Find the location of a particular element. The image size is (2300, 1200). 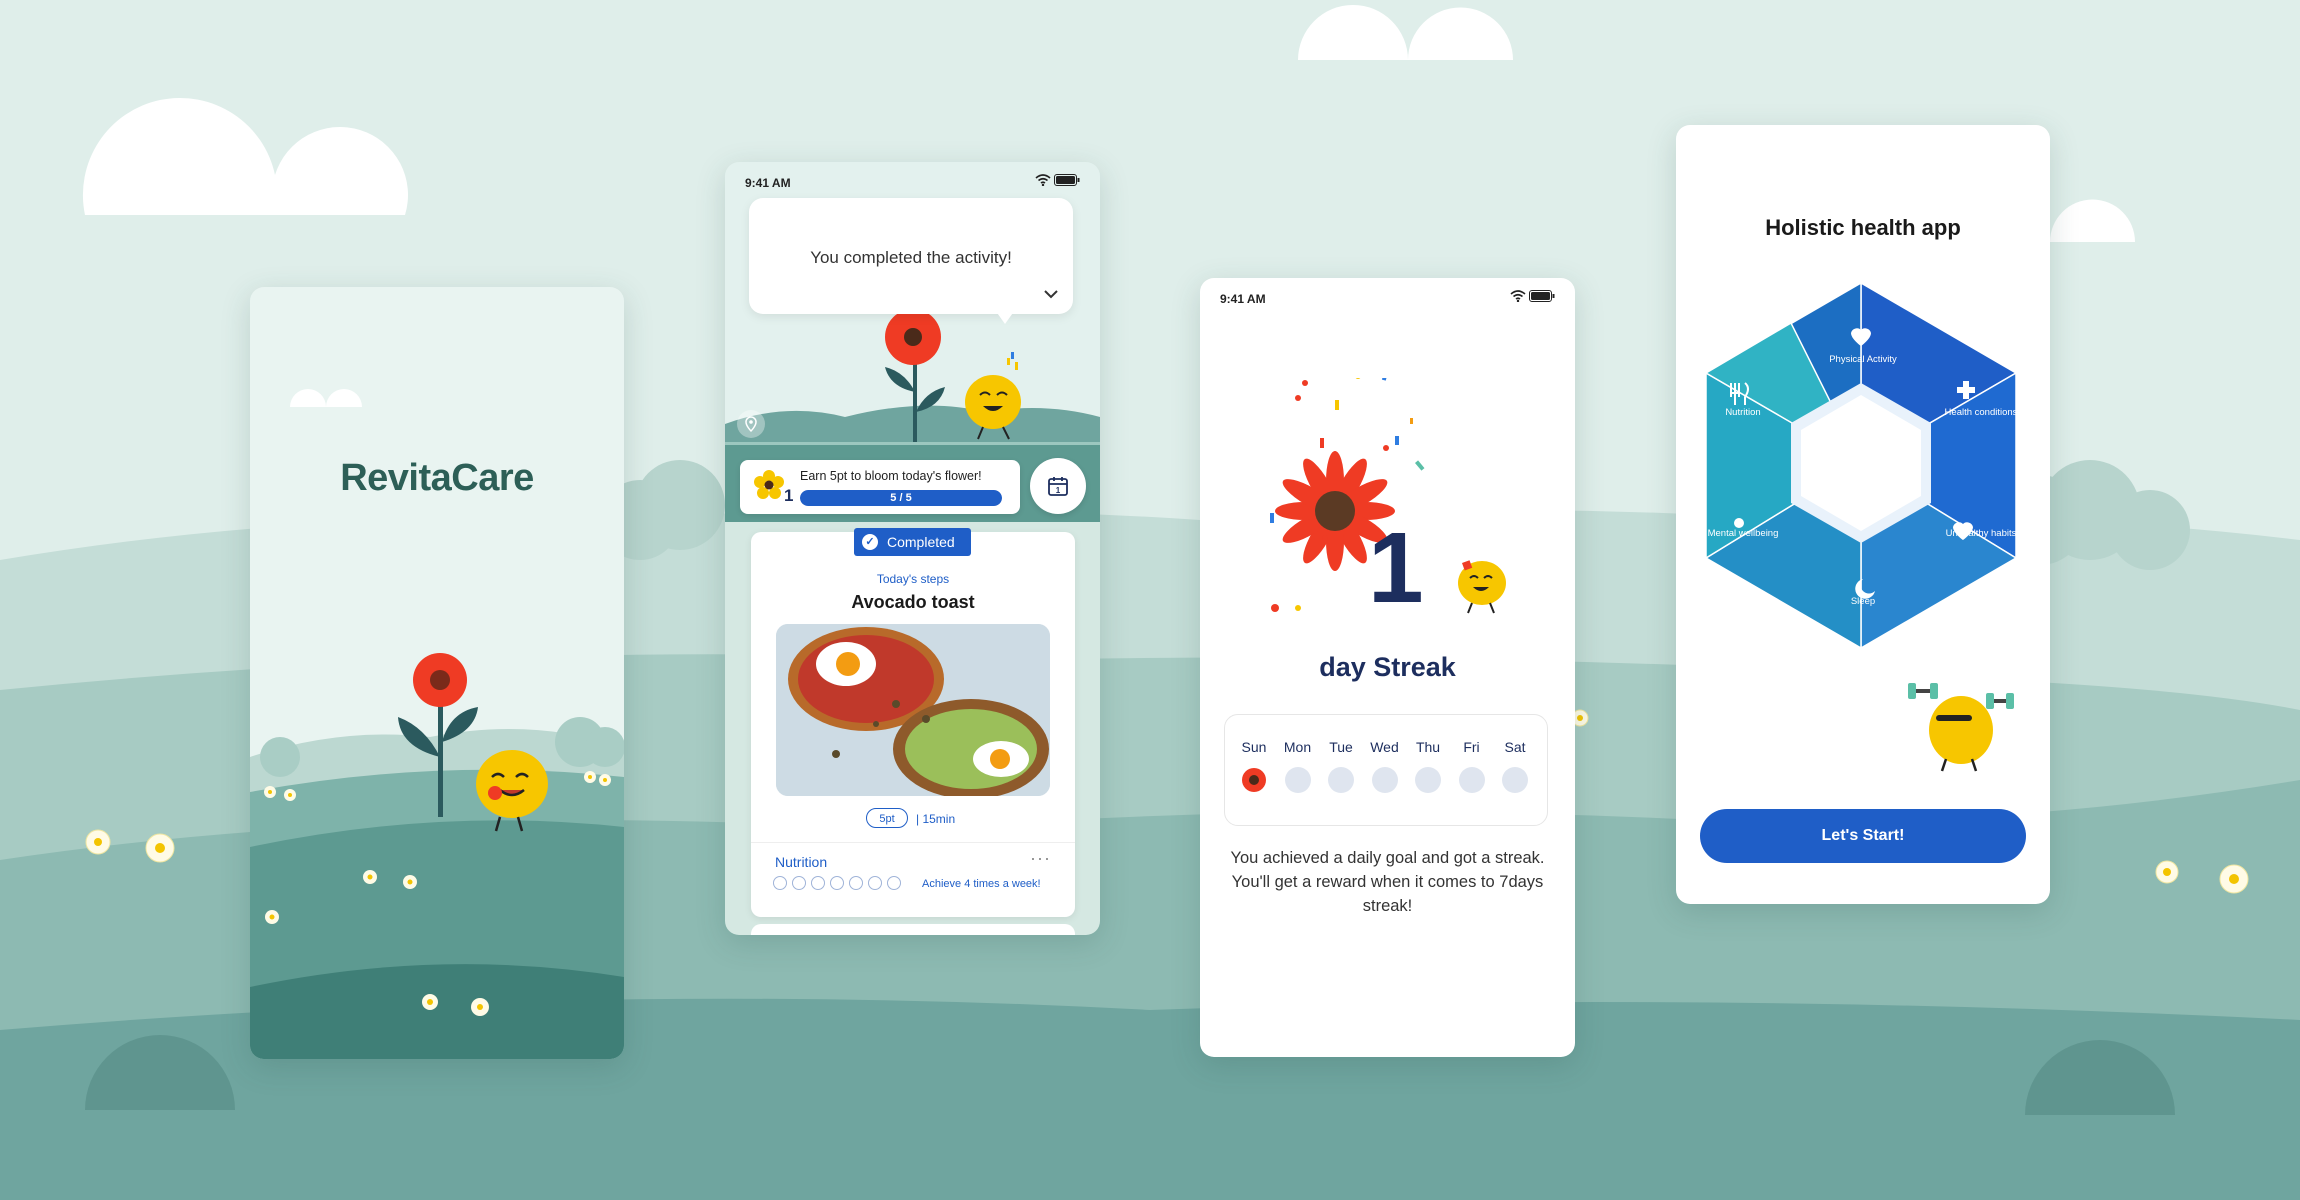

card-title: Avocado toast is located at coordinates (913, 602).